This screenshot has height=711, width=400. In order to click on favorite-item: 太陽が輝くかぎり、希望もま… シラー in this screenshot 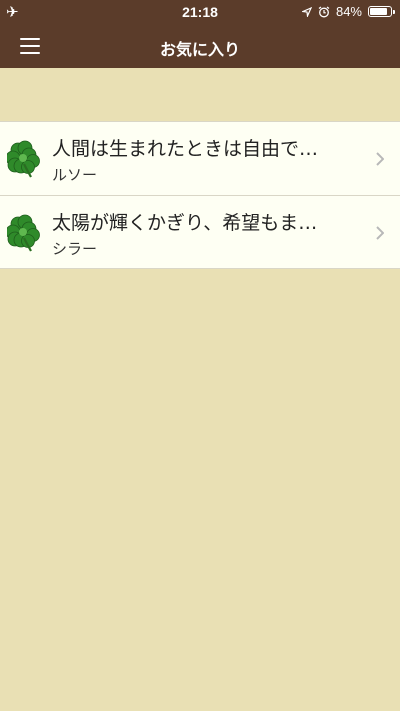, I will do `click(200, 232)`.